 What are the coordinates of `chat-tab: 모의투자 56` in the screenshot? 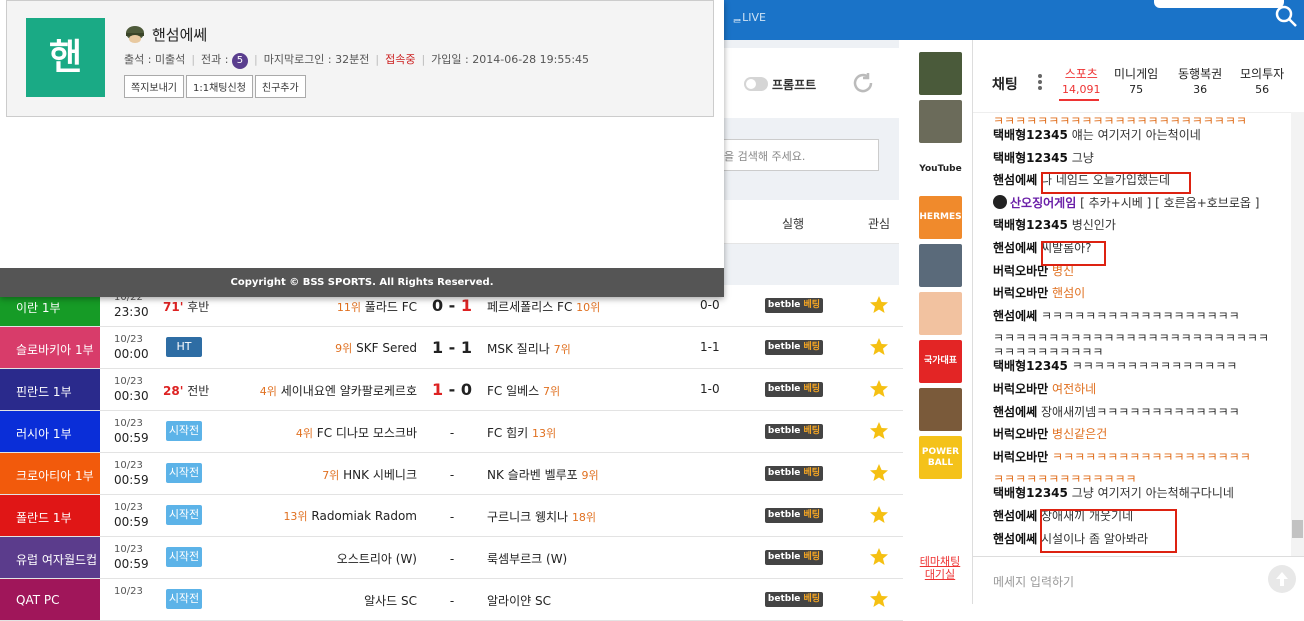 It's located at (1262, 82).